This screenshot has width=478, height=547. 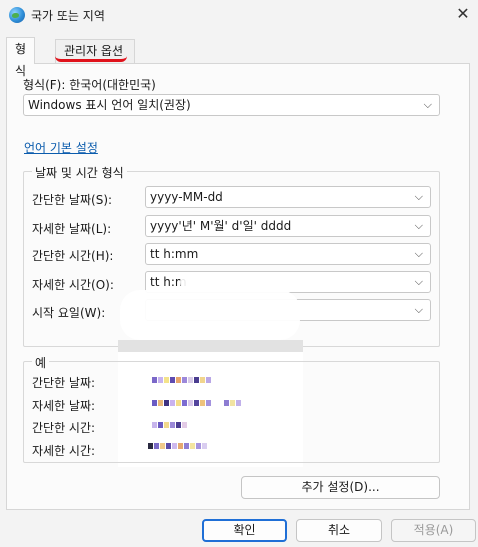 What do you see at coordinates (288, 254) in the screenshot?
I see `short-time-select: tt h:mm ⌵` at bounding box center [288, 254].